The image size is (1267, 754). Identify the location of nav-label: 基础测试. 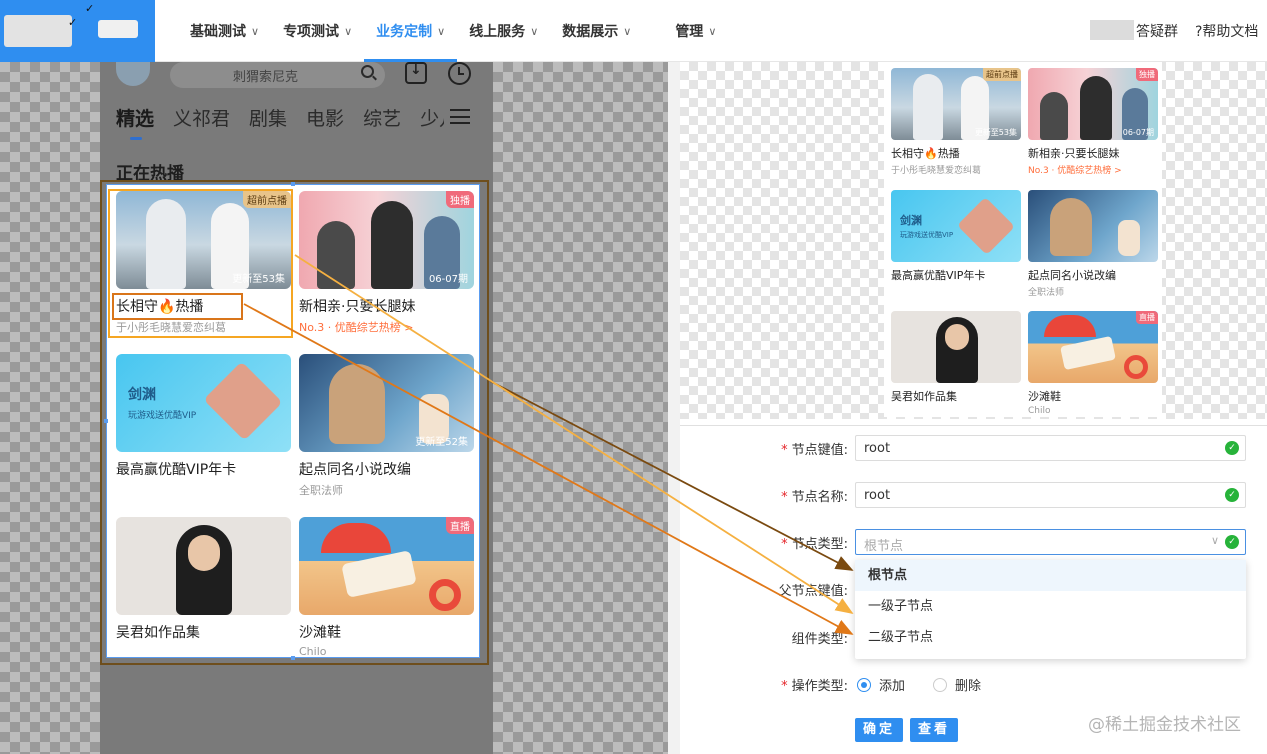
(218, 32).